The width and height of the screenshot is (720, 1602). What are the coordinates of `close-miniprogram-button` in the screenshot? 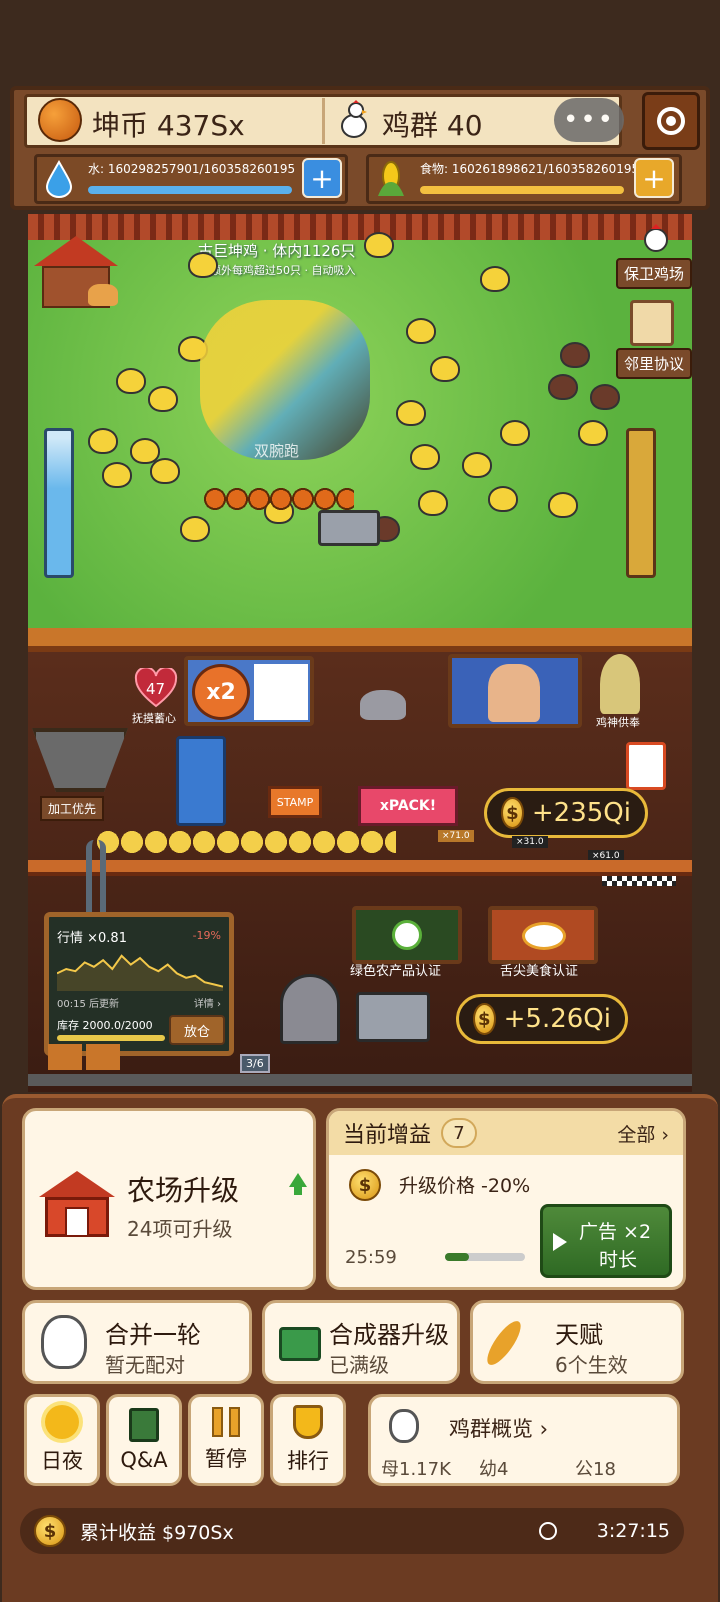 It's located at (671, 121).